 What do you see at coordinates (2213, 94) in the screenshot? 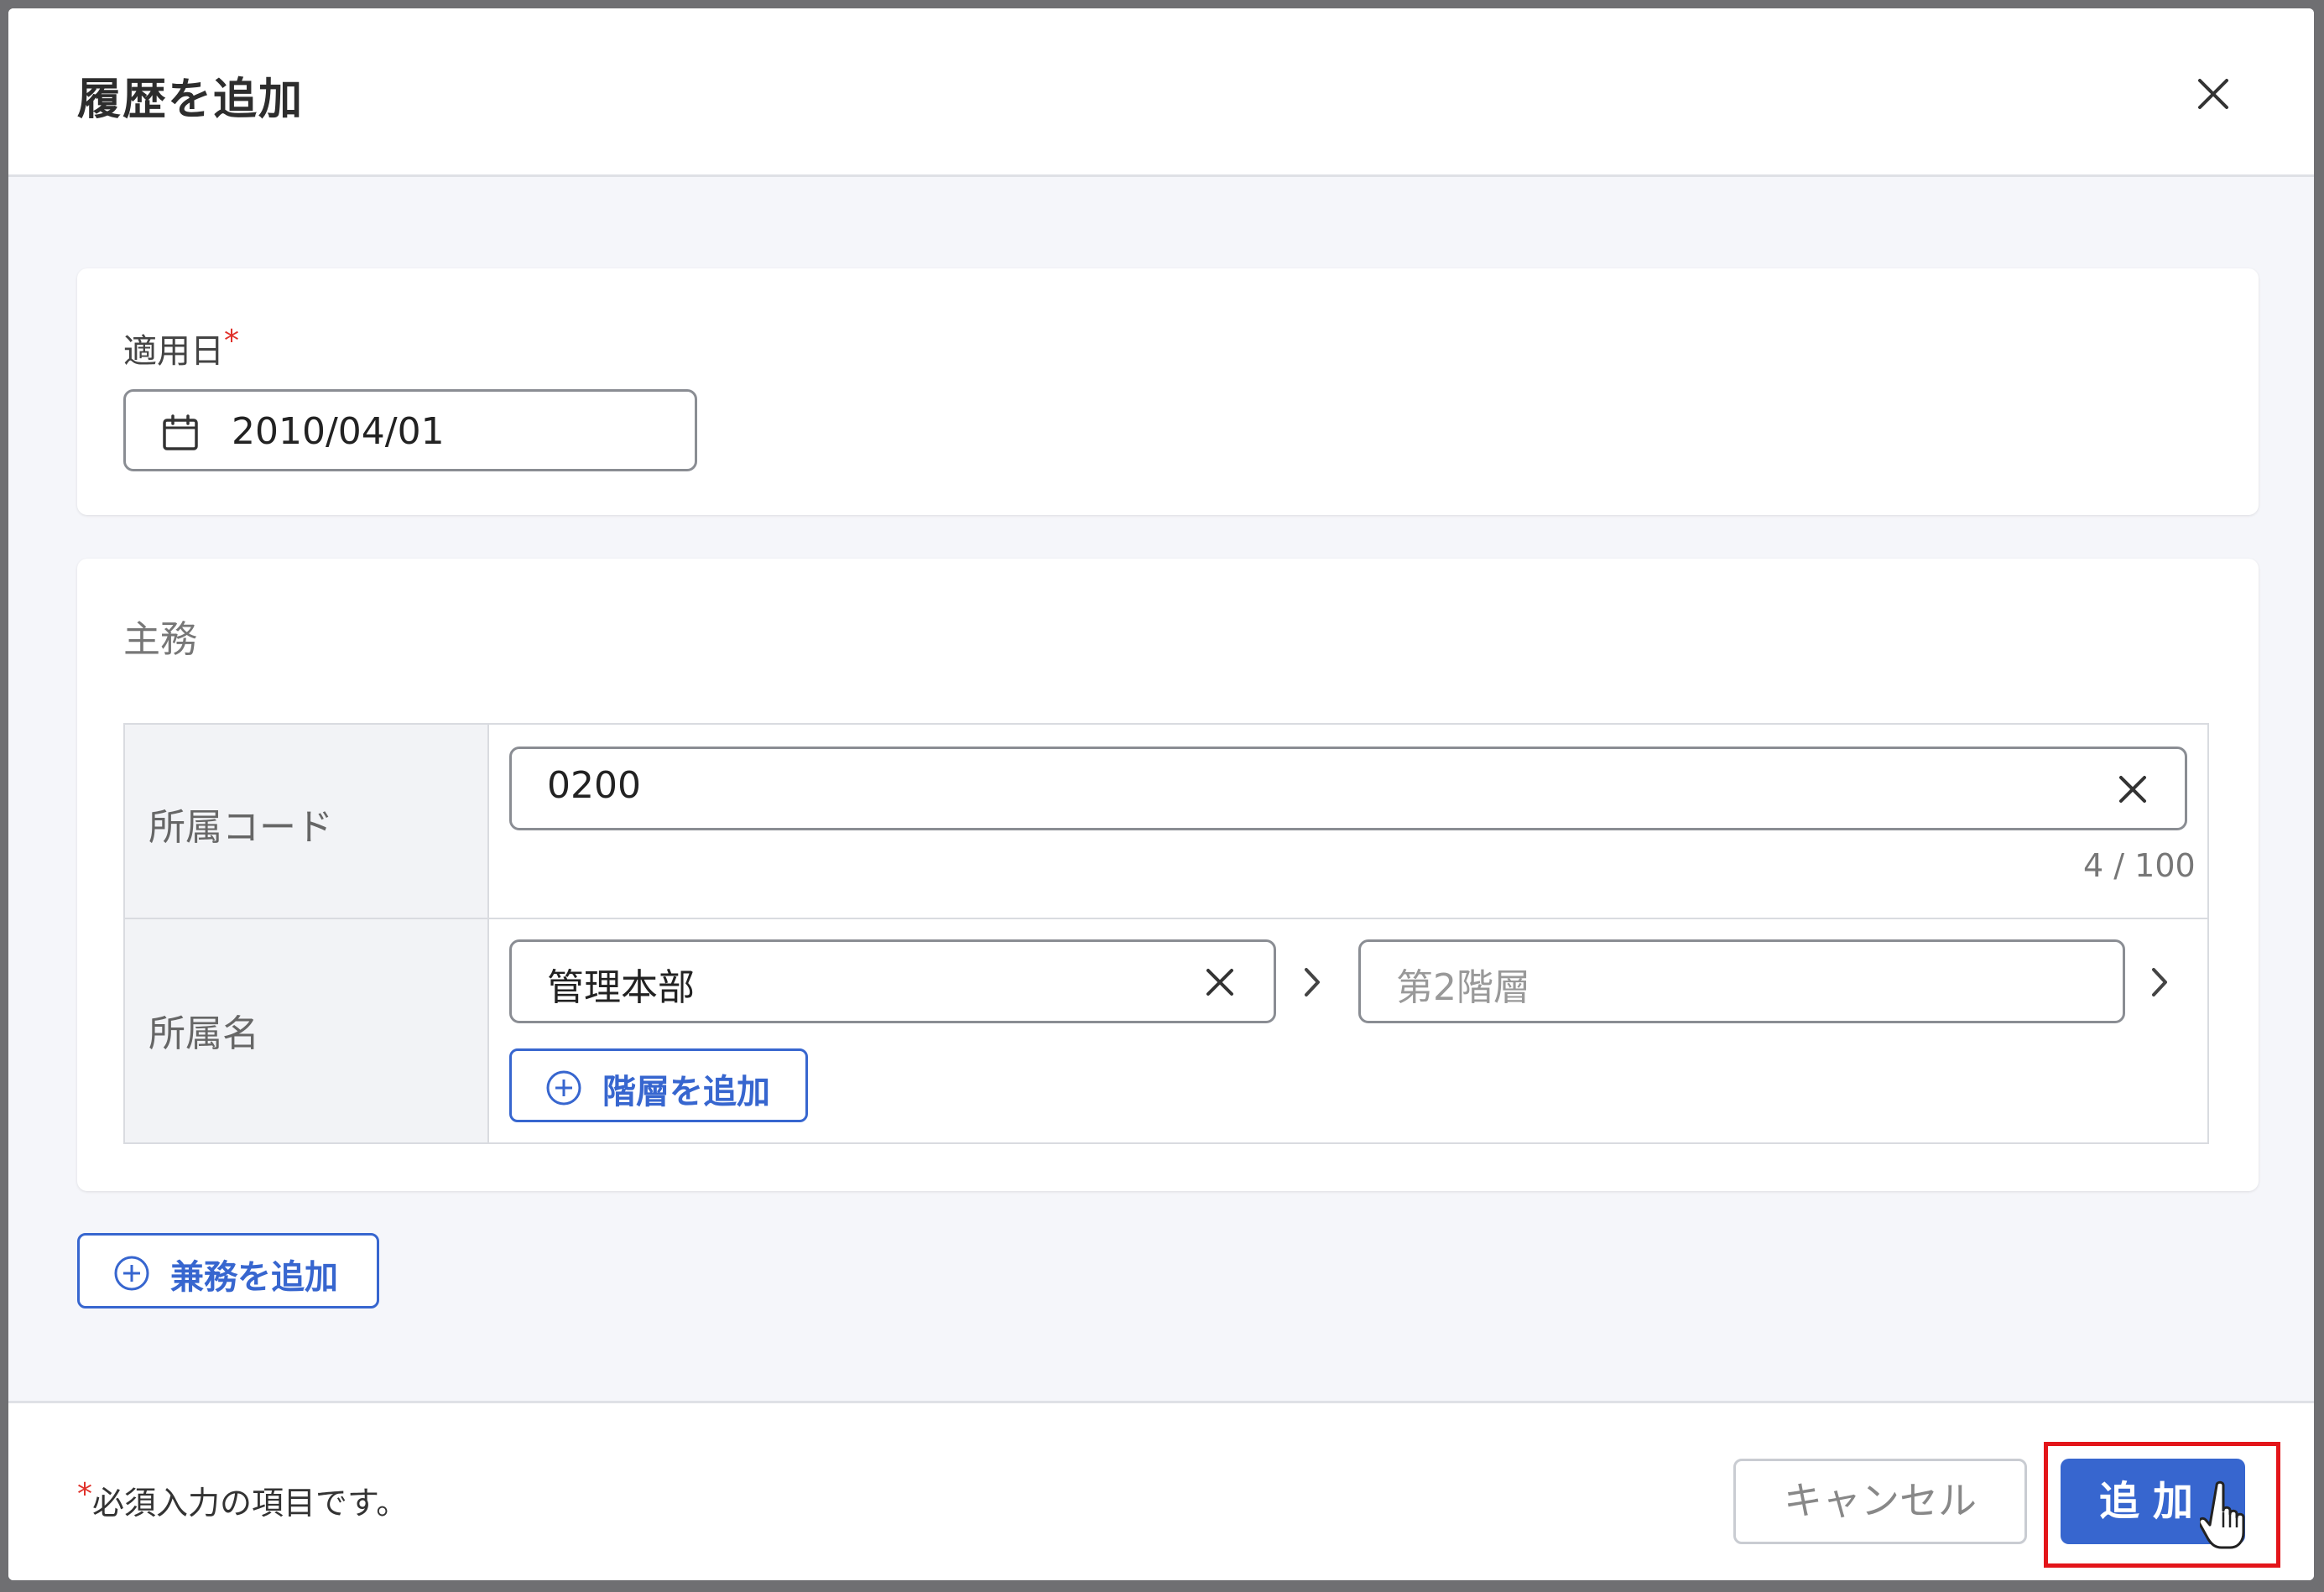
I see `close-icon` at bounding box center [2213, 94].